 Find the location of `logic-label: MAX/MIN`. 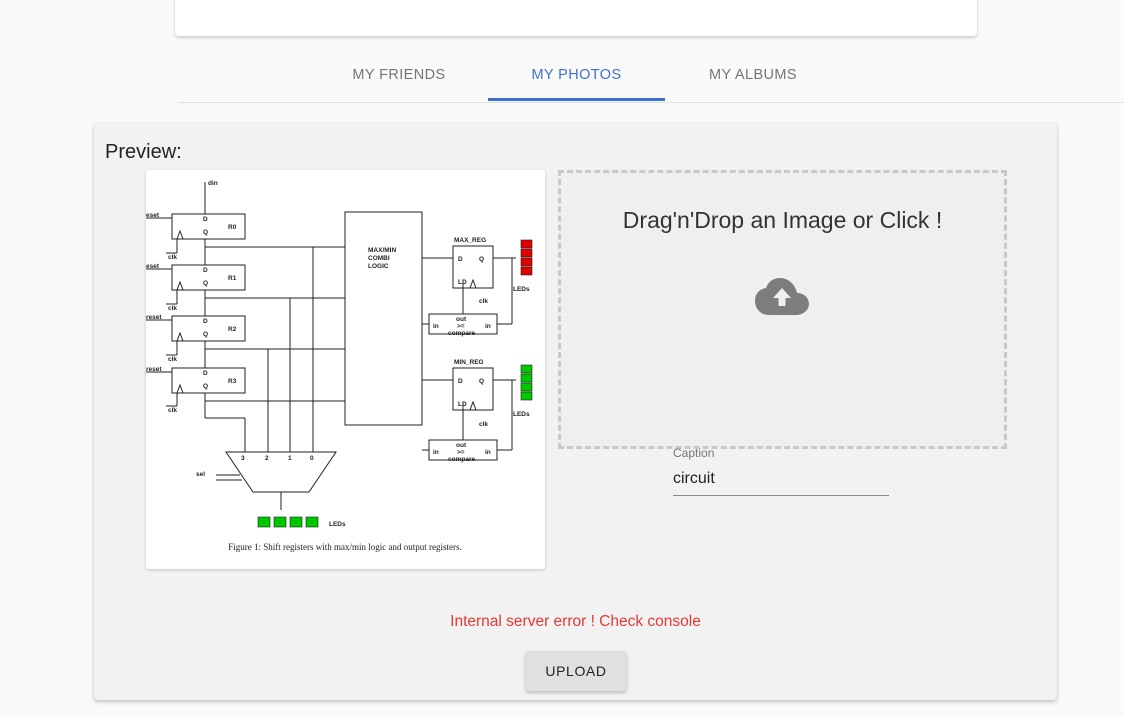

logic-label: MAX/MIN is located at coordinates (382, 250).